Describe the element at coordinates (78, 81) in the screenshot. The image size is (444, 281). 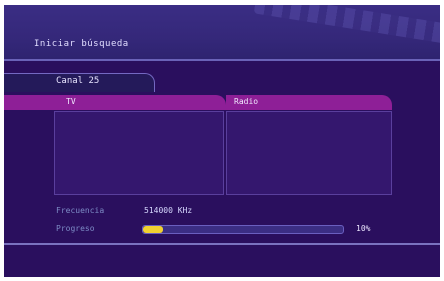
I see `channel-label: Canal 25` at that location.